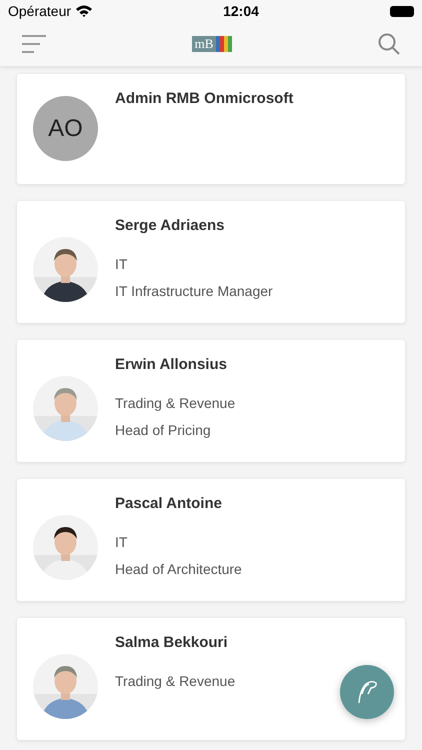 The height and width of the screenshot is (750, 422). I want to click on contact-title: Head of Architecture, so click(178, 569).